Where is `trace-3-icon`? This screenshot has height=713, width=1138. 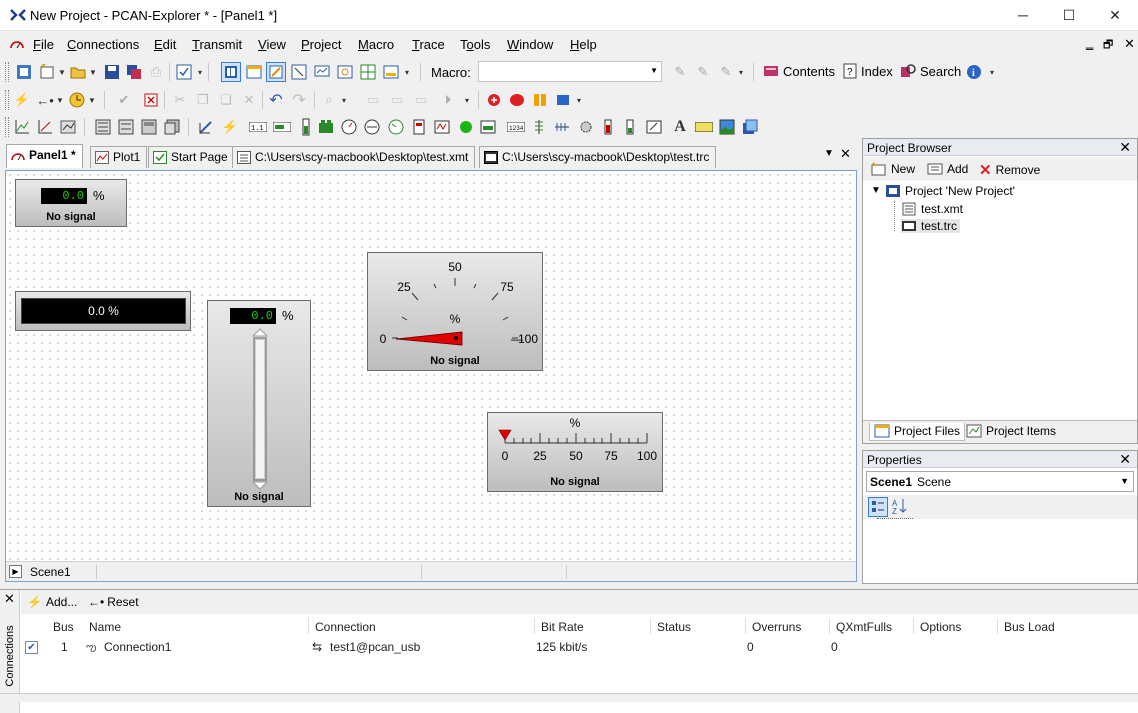 trace-3-icon is located at coordinates (149, 127).